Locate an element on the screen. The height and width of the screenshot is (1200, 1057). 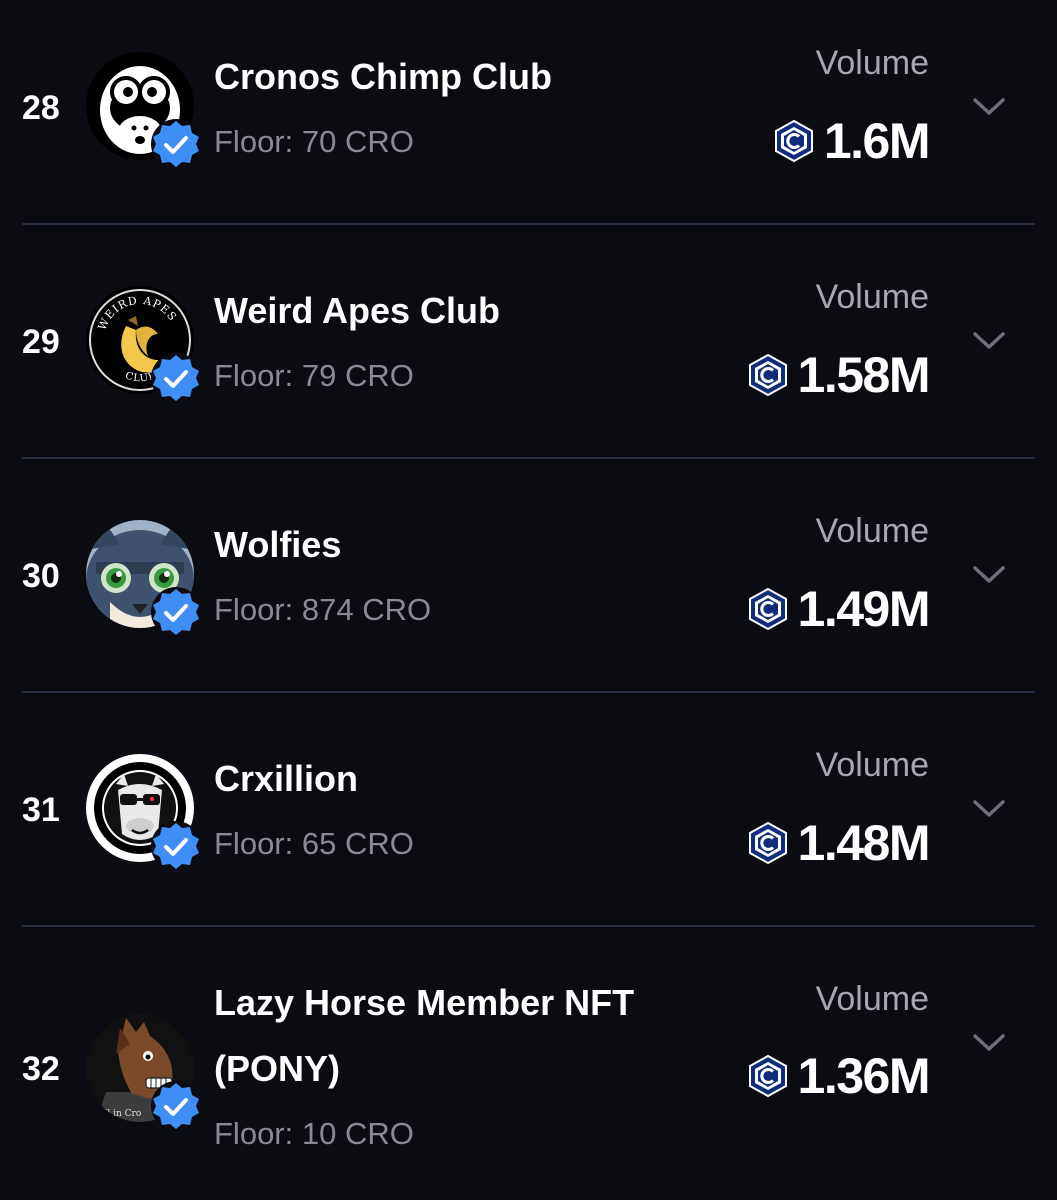
volume-value: 1.36M is located at coordinates (864, 1076).